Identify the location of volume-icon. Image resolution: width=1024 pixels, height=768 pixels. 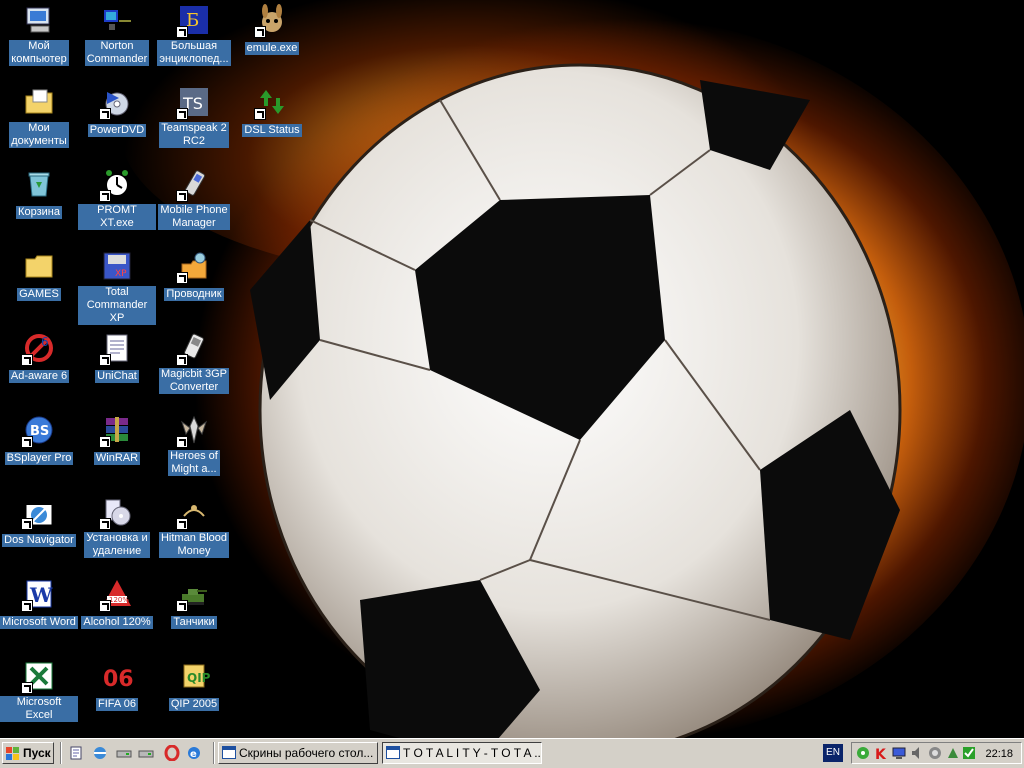
(917, 753).